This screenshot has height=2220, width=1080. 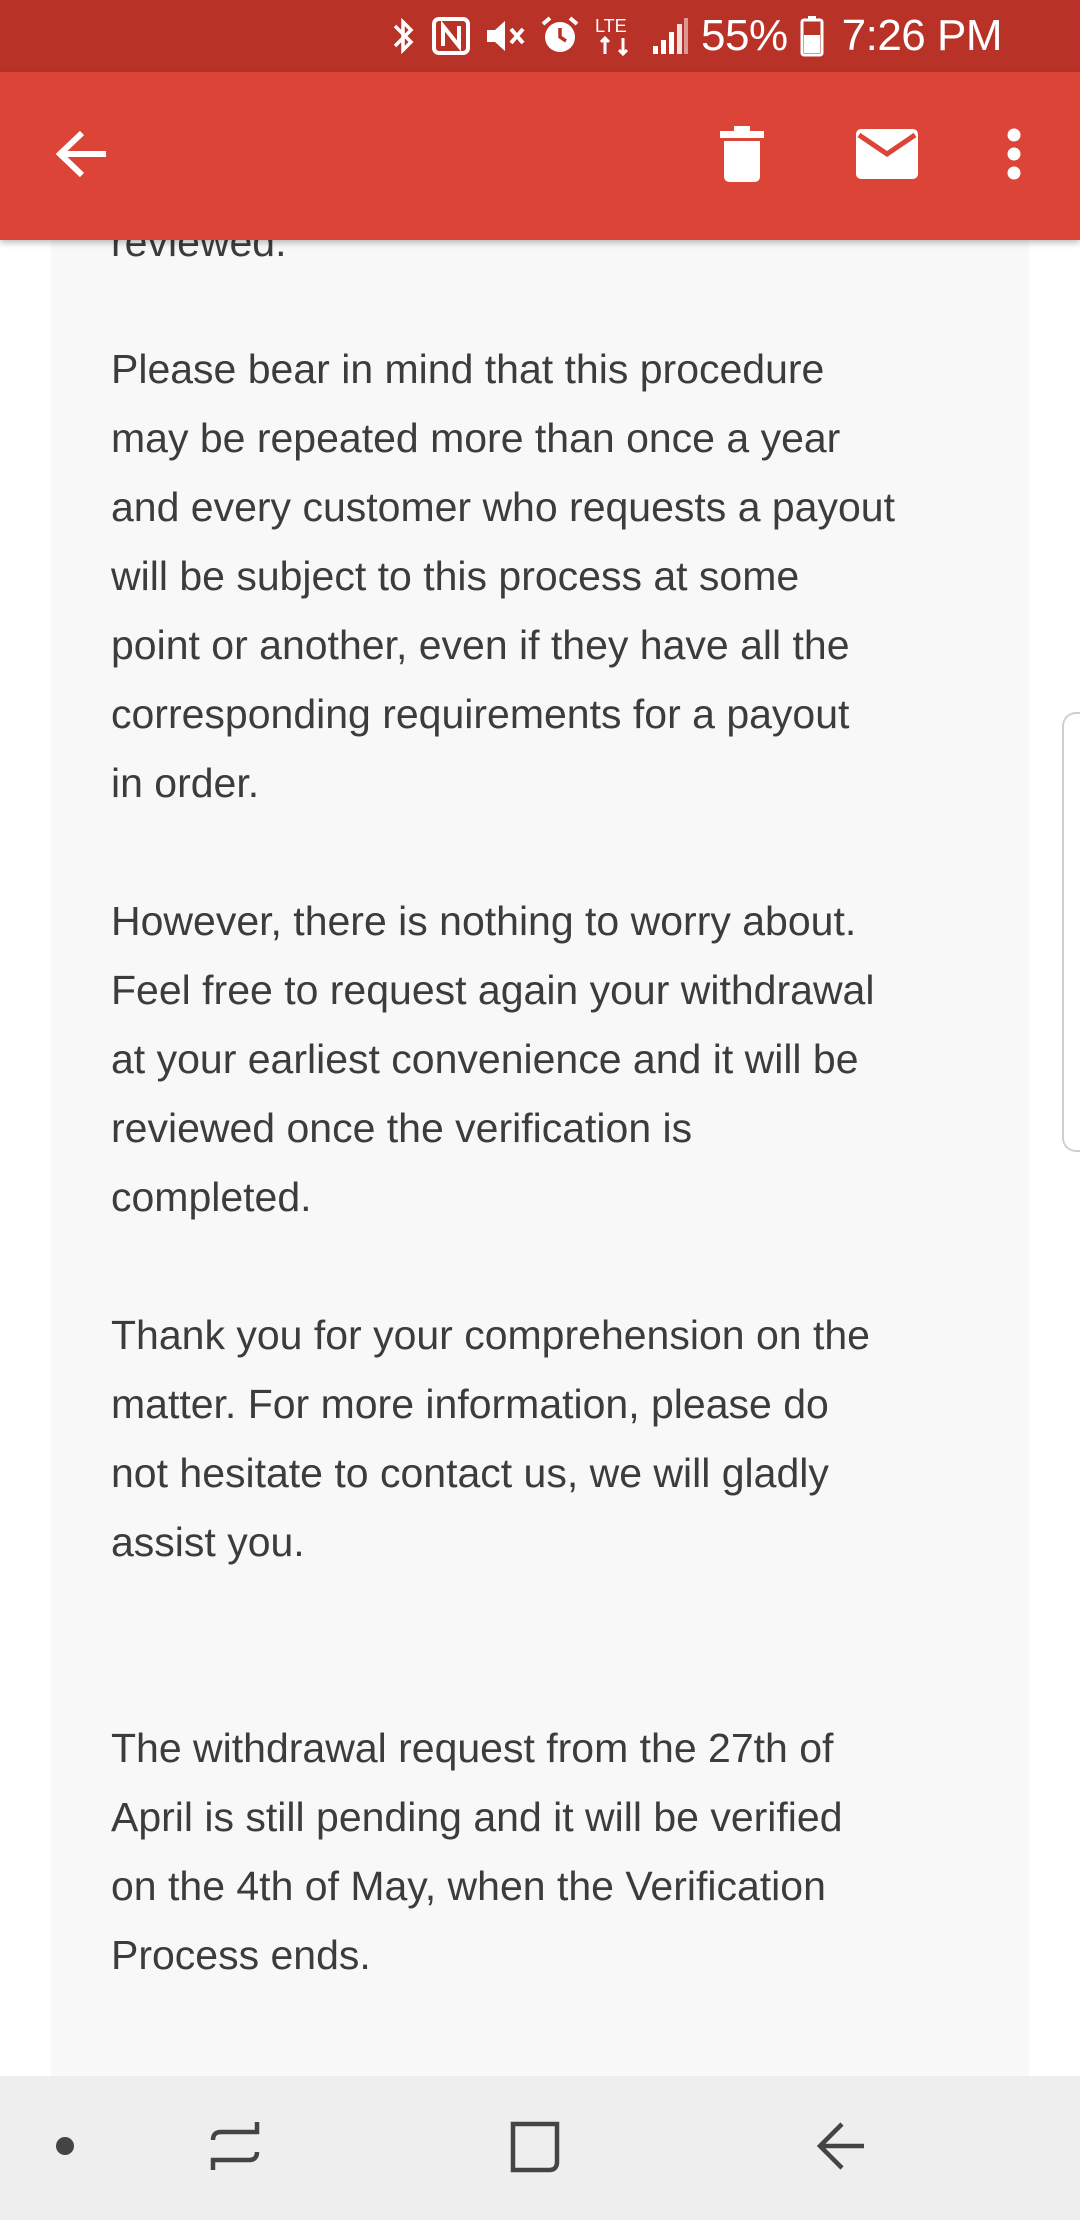 What do you see at coordinates (1071, 932) in the screenshot?
I see `edge-panel-handle` at bounding box center [1071, 932].